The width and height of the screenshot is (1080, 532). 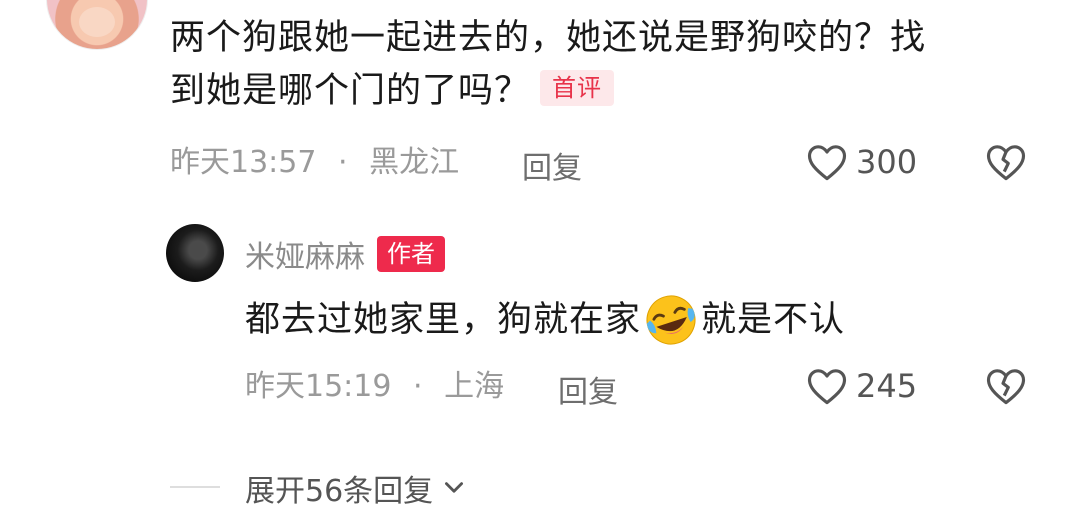 What do you see at coordinates (474, 386) in the screenshot?
I see `reply-location: 上海` at bounding box center [474, 386].